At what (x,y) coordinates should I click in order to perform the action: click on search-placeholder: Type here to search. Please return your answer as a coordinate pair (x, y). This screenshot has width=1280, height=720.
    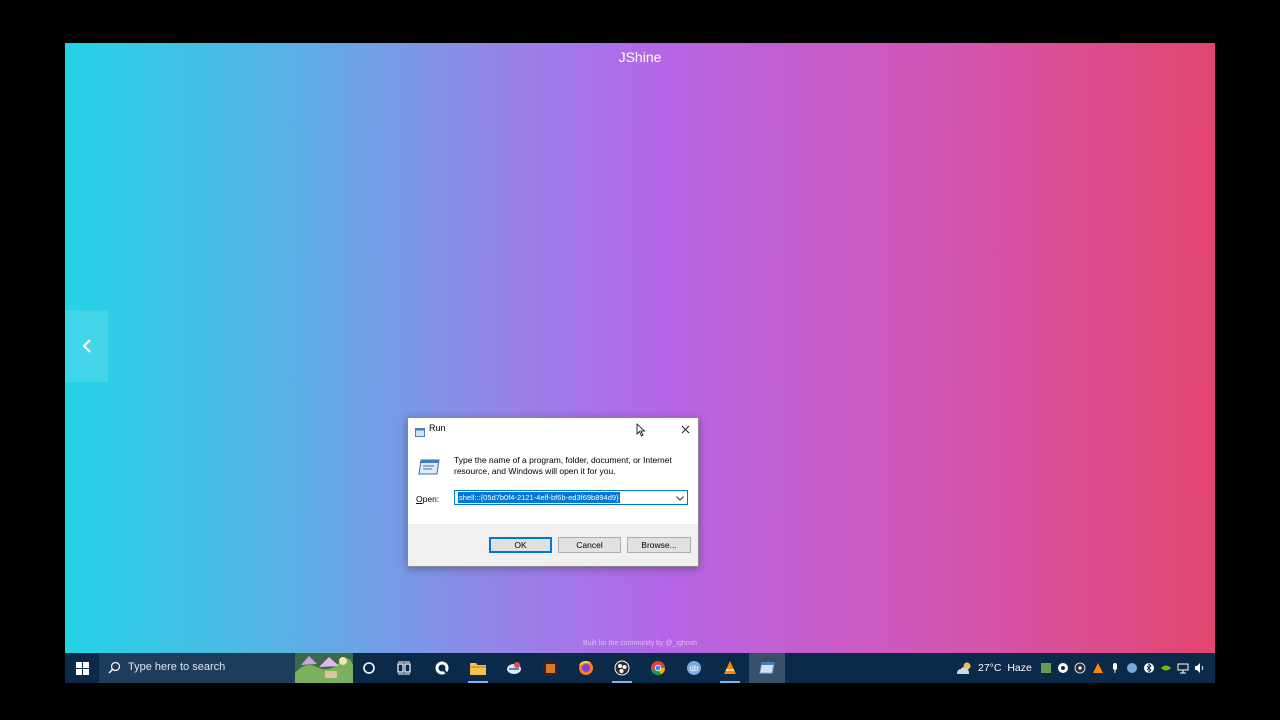
    Looking at the image, I should click on (177, 667).